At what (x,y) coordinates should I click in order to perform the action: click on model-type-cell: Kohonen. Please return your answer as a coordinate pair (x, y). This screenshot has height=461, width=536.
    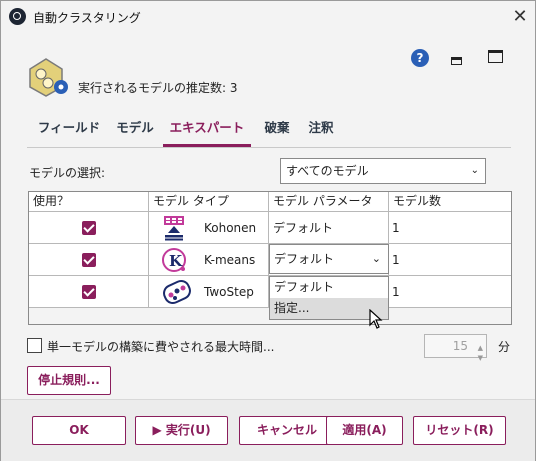
    Looking at the image, I should click on (209, 228).